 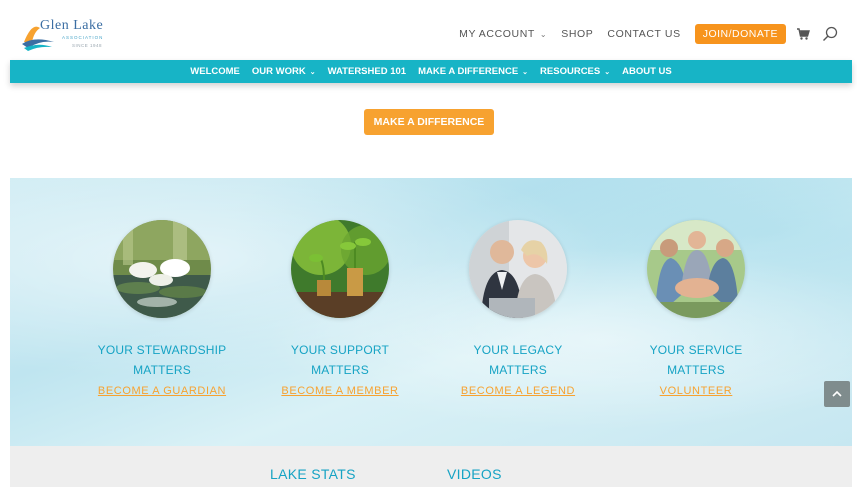 I want to click on main-nav-welcome-label: WELCOME, so click(x=215, y=71).